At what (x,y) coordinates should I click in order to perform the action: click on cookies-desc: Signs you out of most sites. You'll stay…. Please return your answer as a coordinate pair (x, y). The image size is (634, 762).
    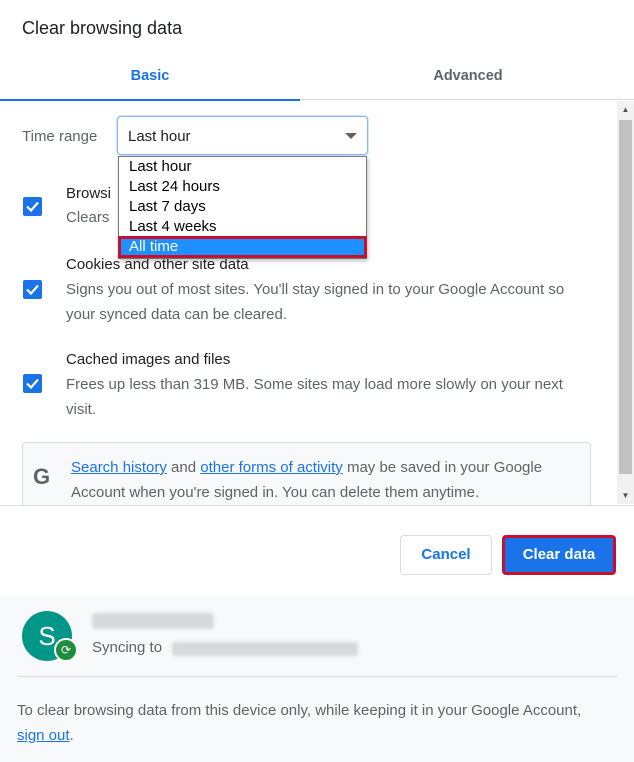
    Looking at the image, I should click on (315, 302).